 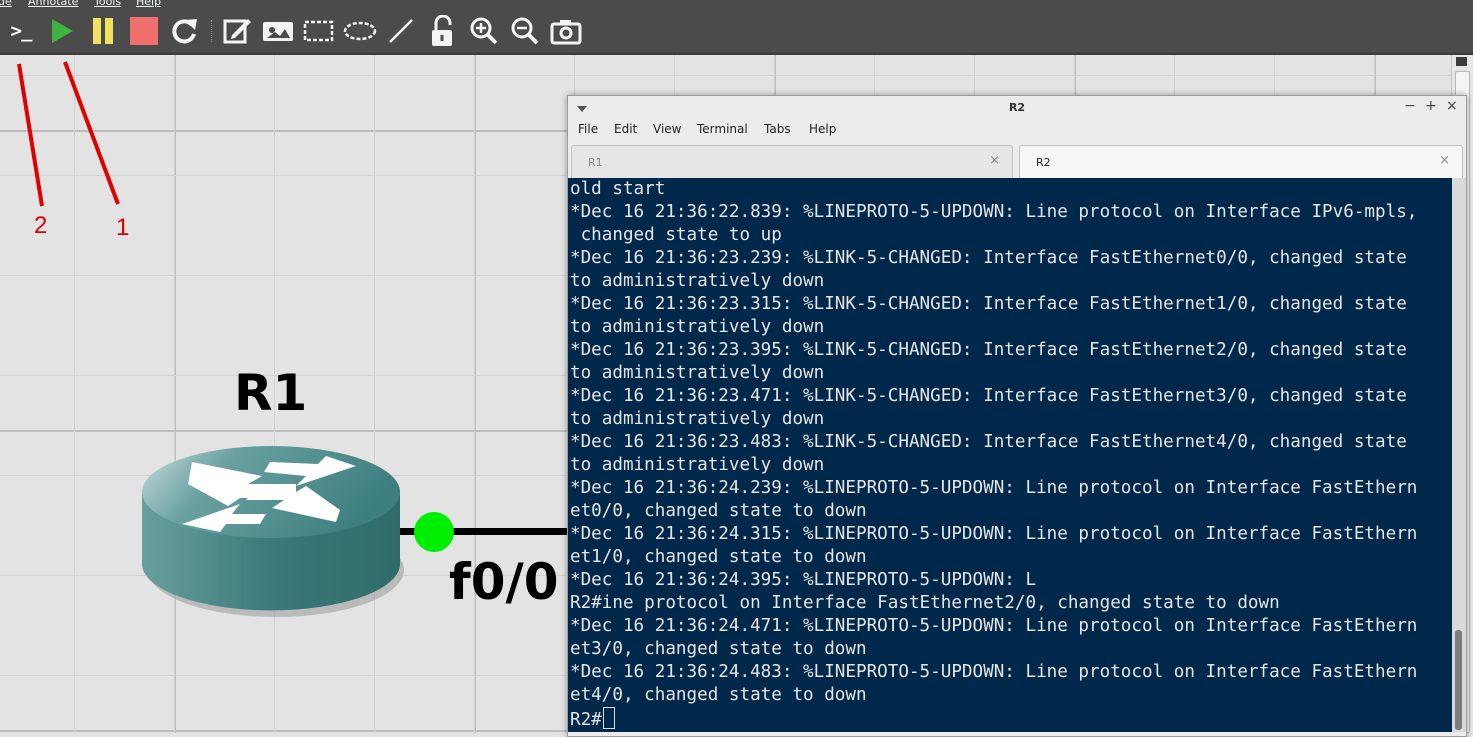 What do you see at coordinates (53, 4) in the screenshot?
I see `menu-item-annotate: Annotate` at bounding box center [53, 4].